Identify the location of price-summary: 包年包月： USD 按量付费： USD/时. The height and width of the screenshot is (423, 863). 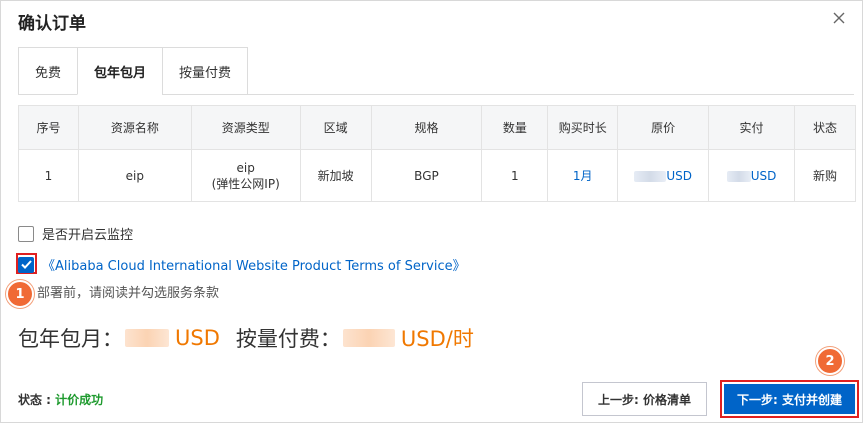
(246, 338).